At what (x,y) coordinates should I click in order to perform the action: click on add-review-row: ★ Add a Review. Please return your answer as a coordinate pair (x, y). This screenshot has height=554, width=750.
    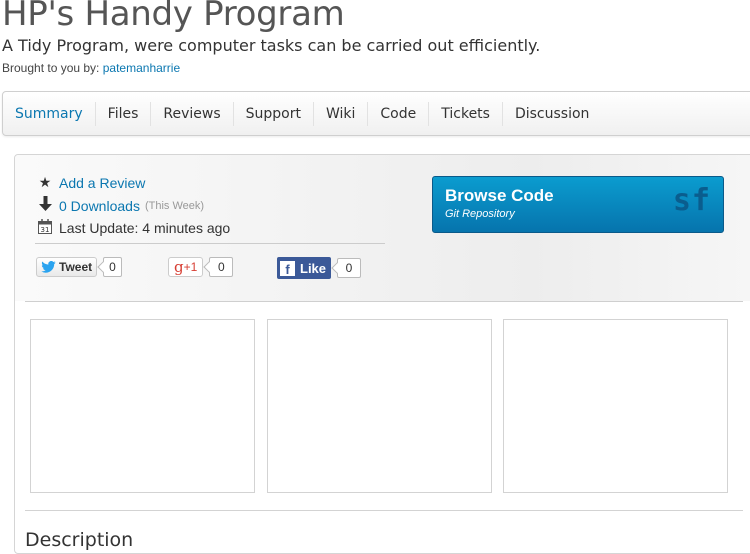
    Looking at the image, I should click on (91, 182).